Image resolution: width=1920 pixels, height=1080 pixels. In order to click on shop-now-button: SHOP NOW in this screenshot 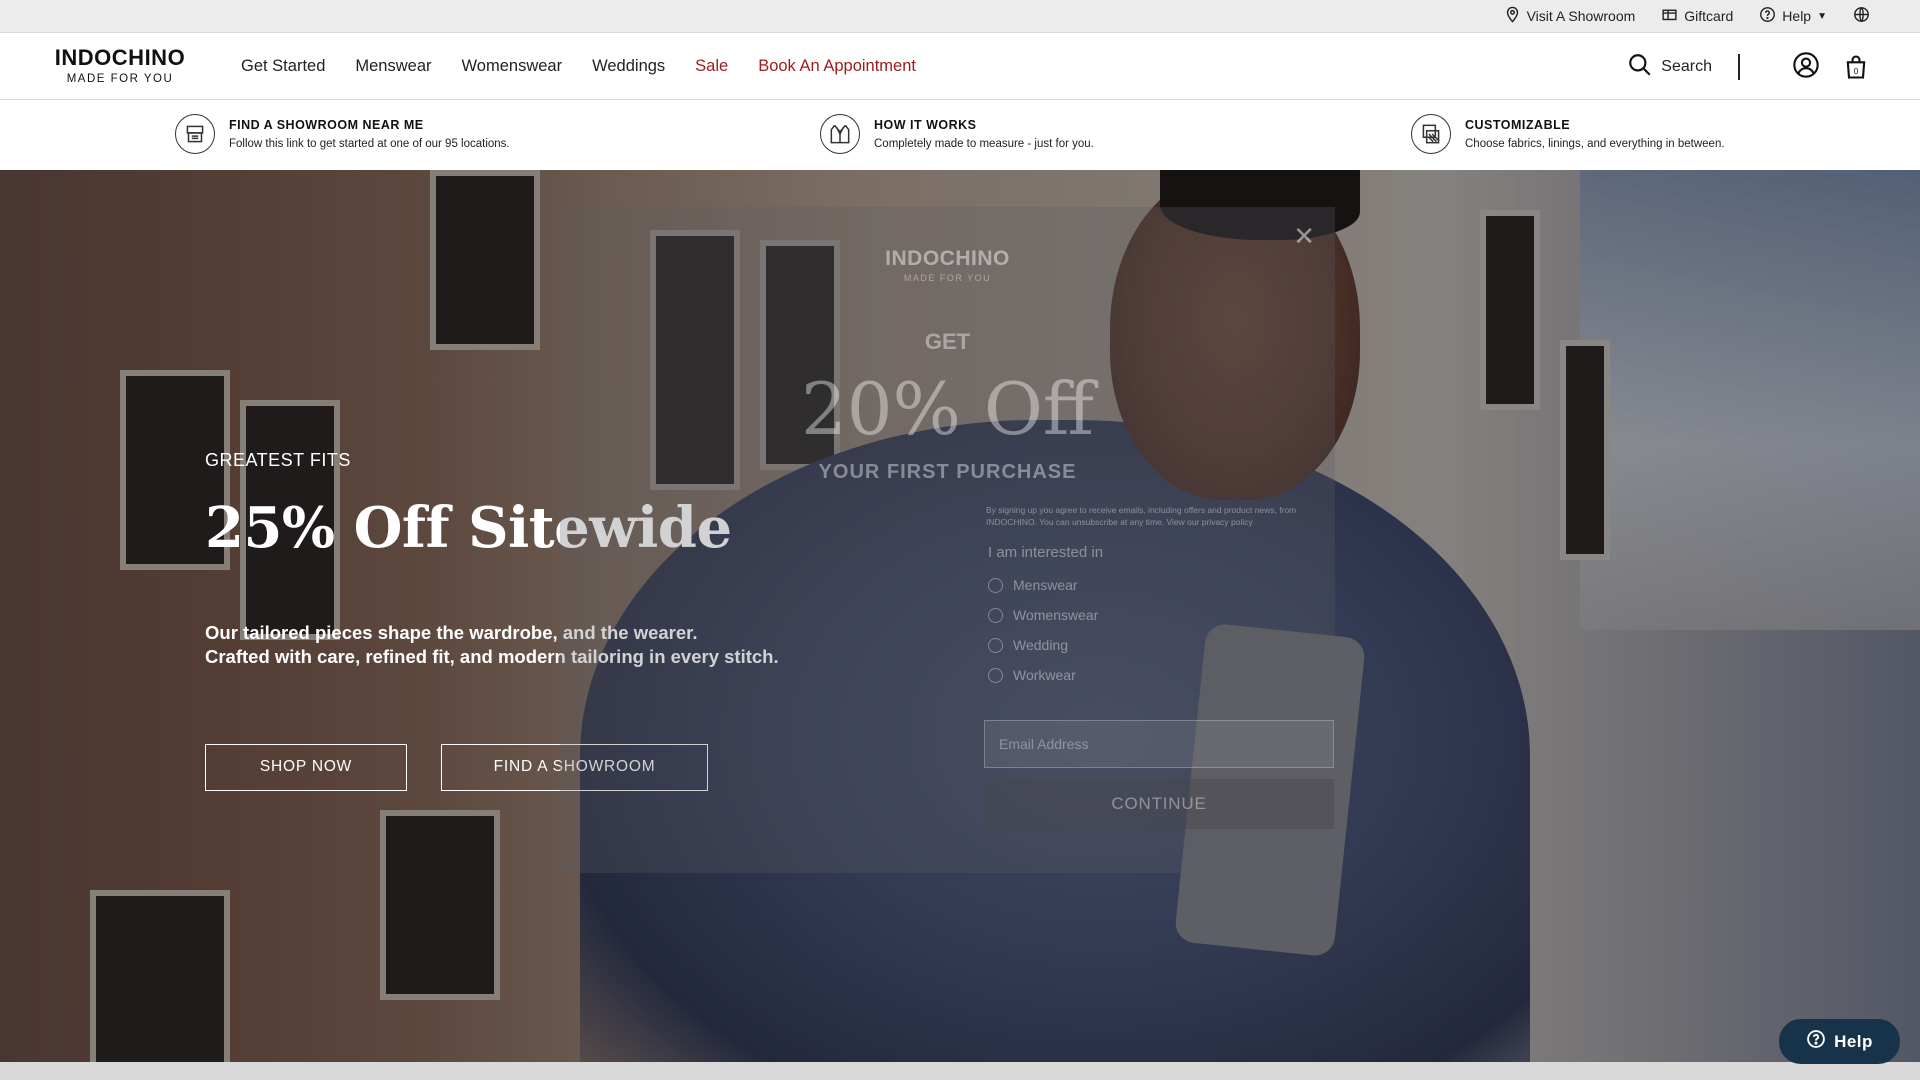, I will do `click(306, 767)`.